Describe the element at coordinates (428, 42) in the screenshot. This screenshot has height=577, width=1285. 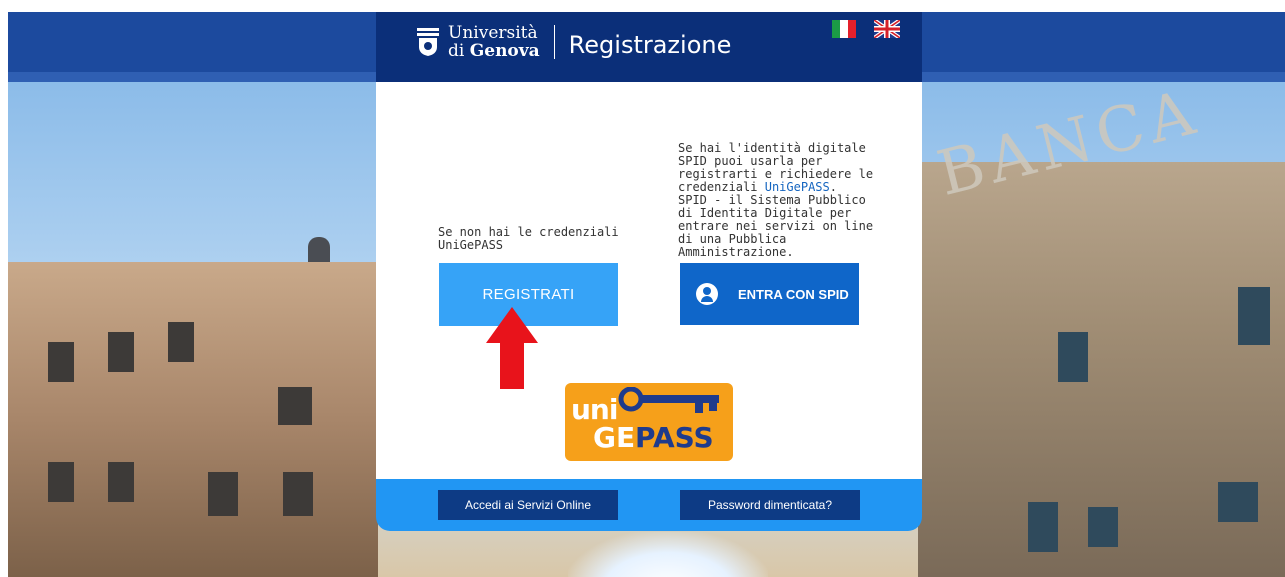
I see `university-crest-icon` at that location.